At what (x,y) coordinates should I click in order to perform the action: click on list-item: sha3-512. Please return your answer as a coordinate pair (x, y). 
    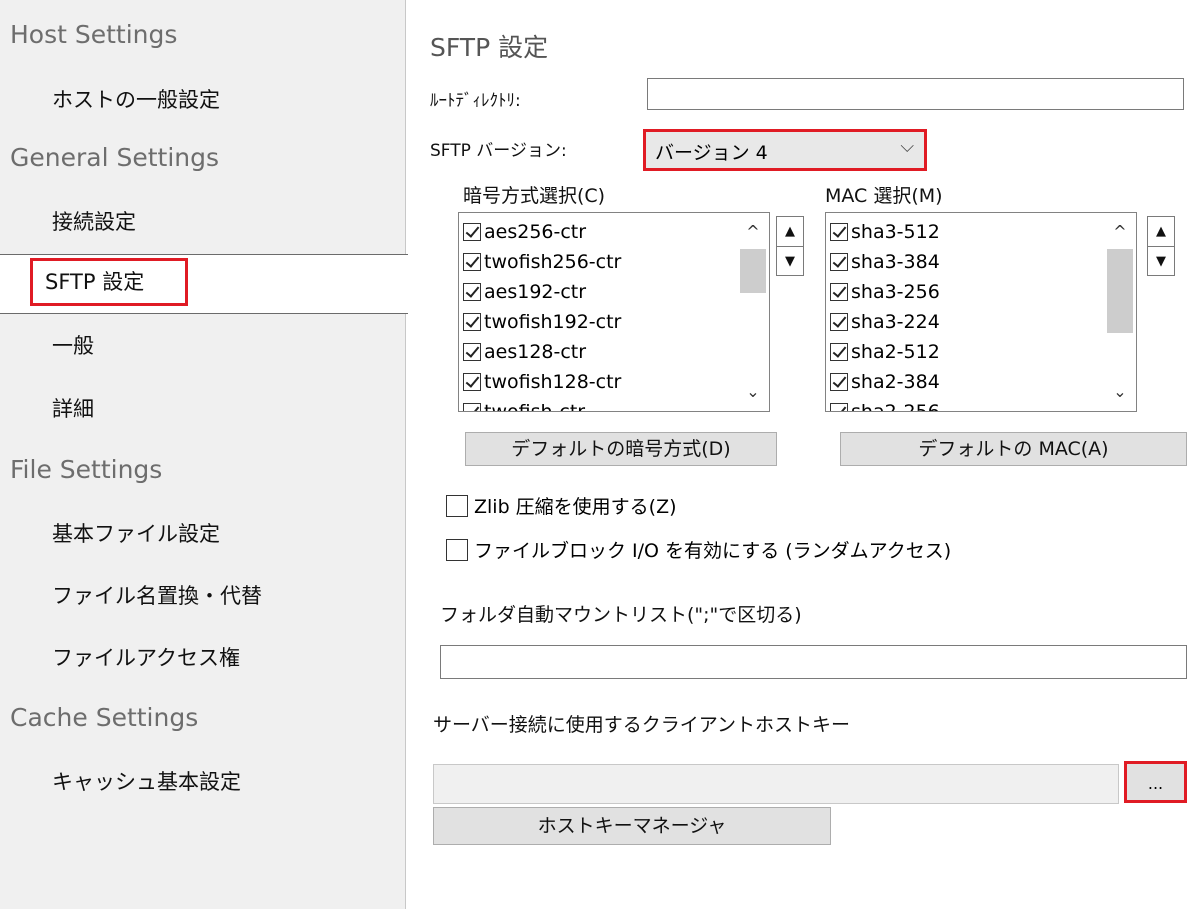
    Looking at the image, I should click on (885, 232).